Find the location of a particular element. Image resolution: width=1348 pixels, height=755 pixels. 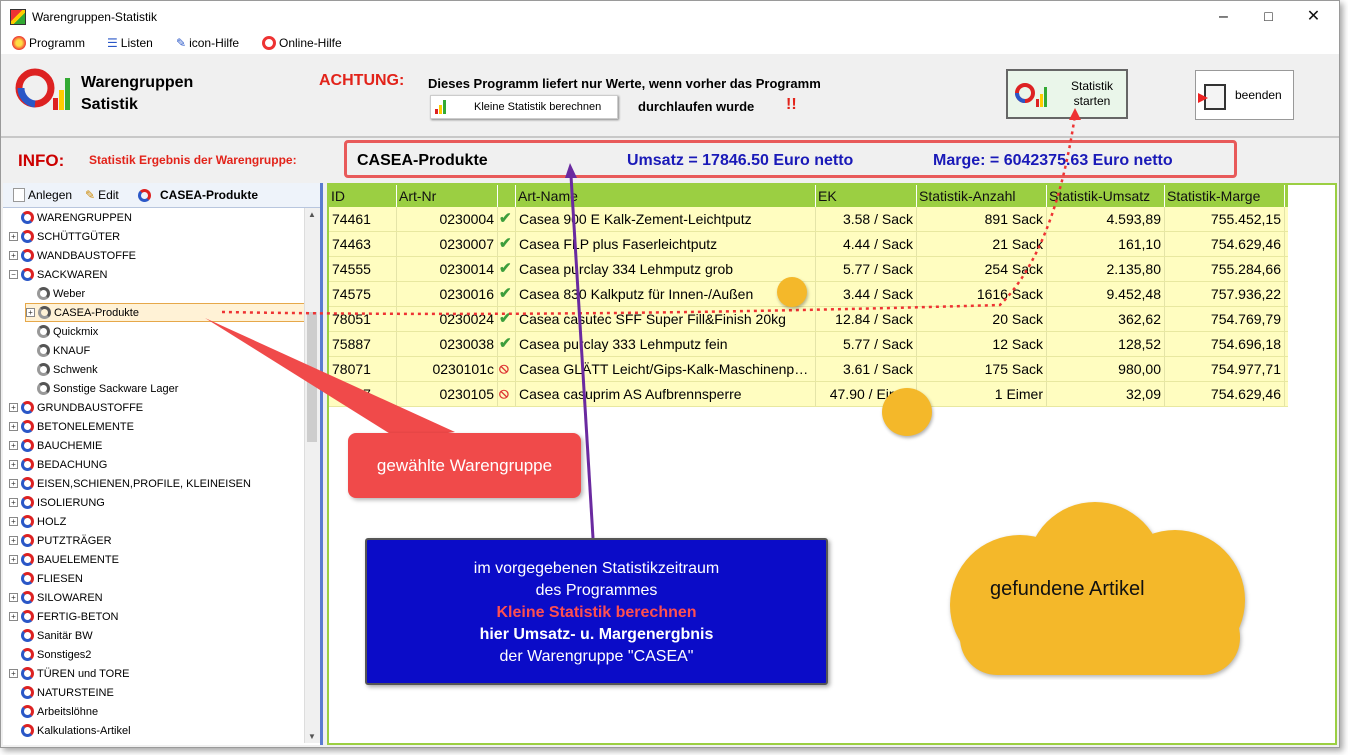

menu-programm: Programm is located at coordinates (48, 43).